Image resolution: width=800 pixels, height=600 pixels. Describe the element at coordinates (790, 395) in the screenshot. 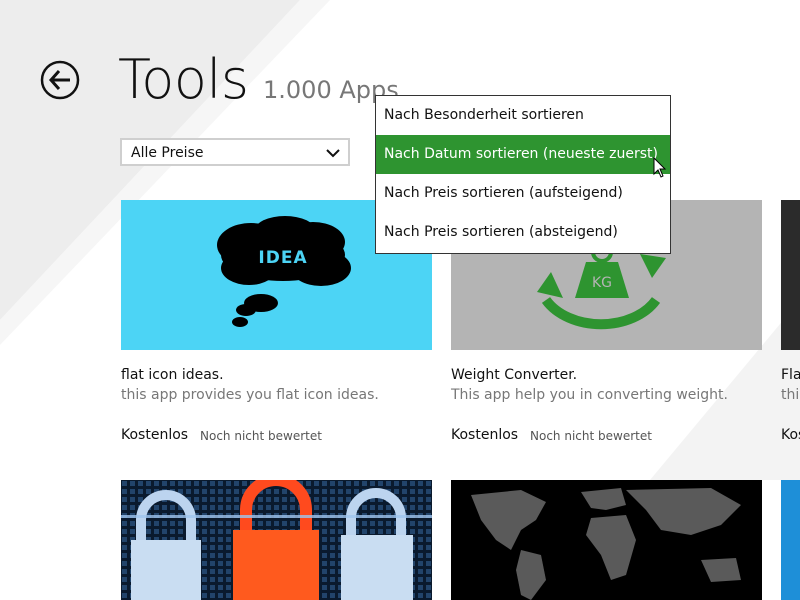

I see `app-description: this` at that location.